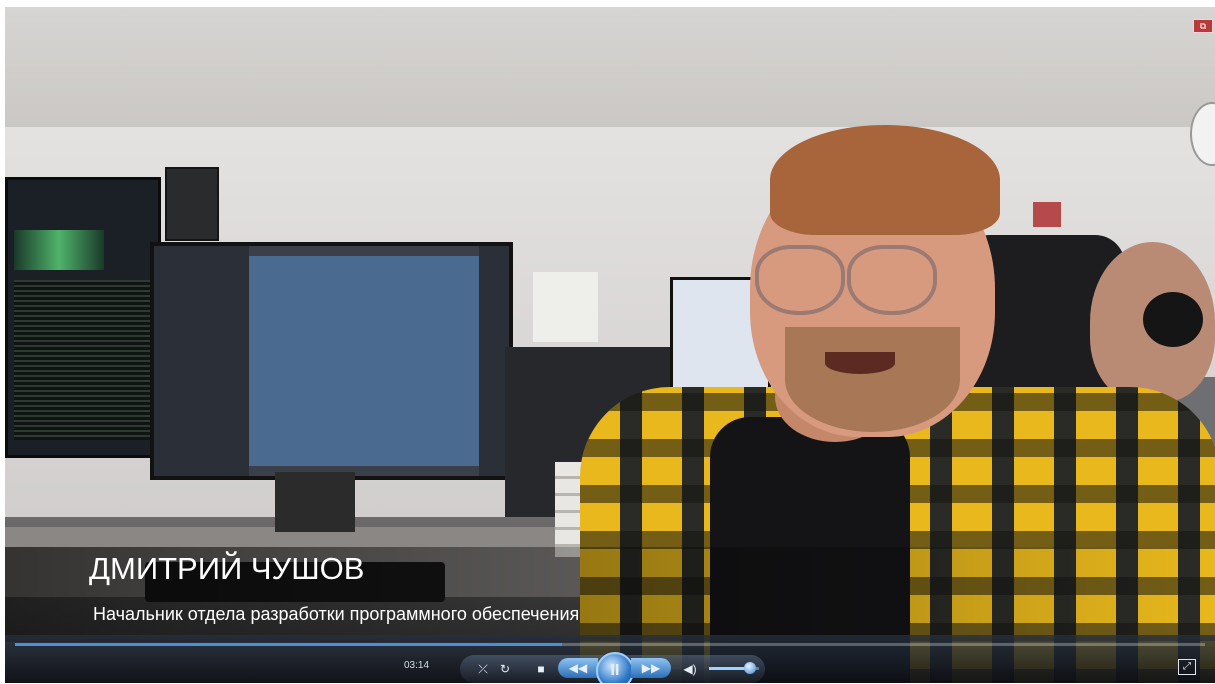 This screenshot has width=1215, height=684. What do you see at coordinates (885, 180) in the screenshot?
I see `speaker-hair` at bounding box center [885, 180].